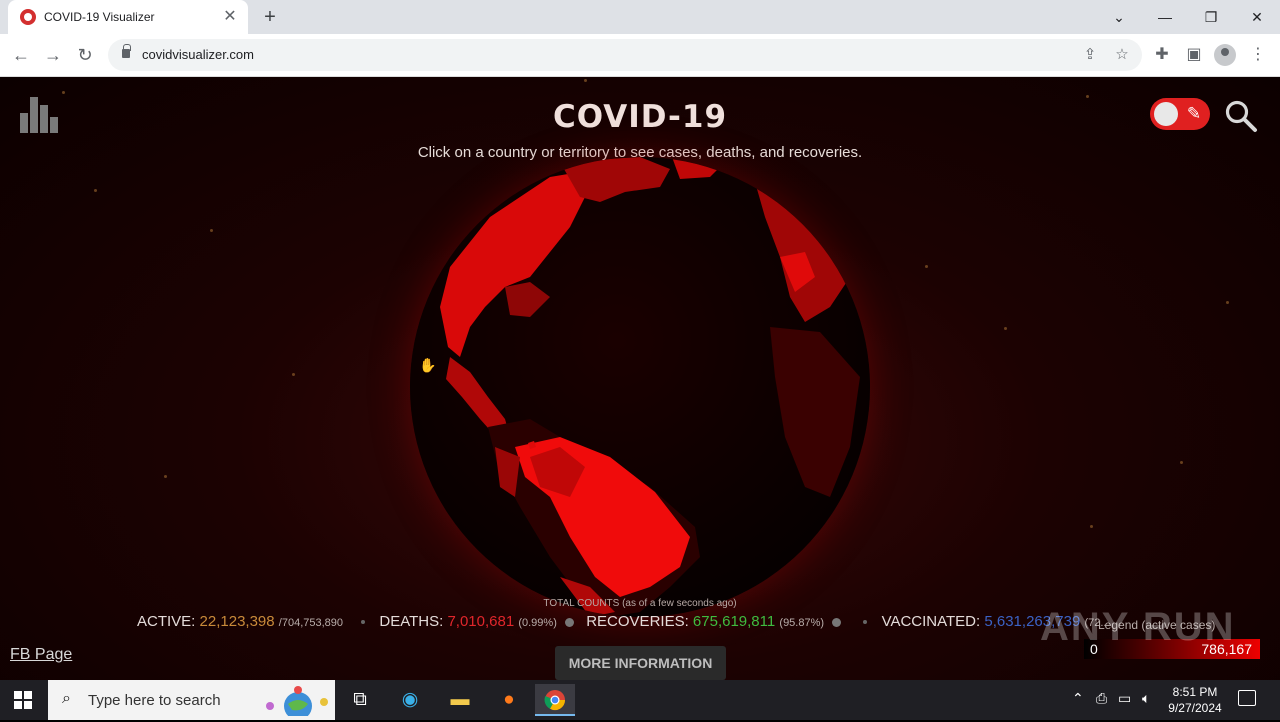  What do you see at coordinates (1195, 700) in the screenshot?
I see `system-clock: 8:51 PM 9/27/2024` at bounding box center [1195, 700].